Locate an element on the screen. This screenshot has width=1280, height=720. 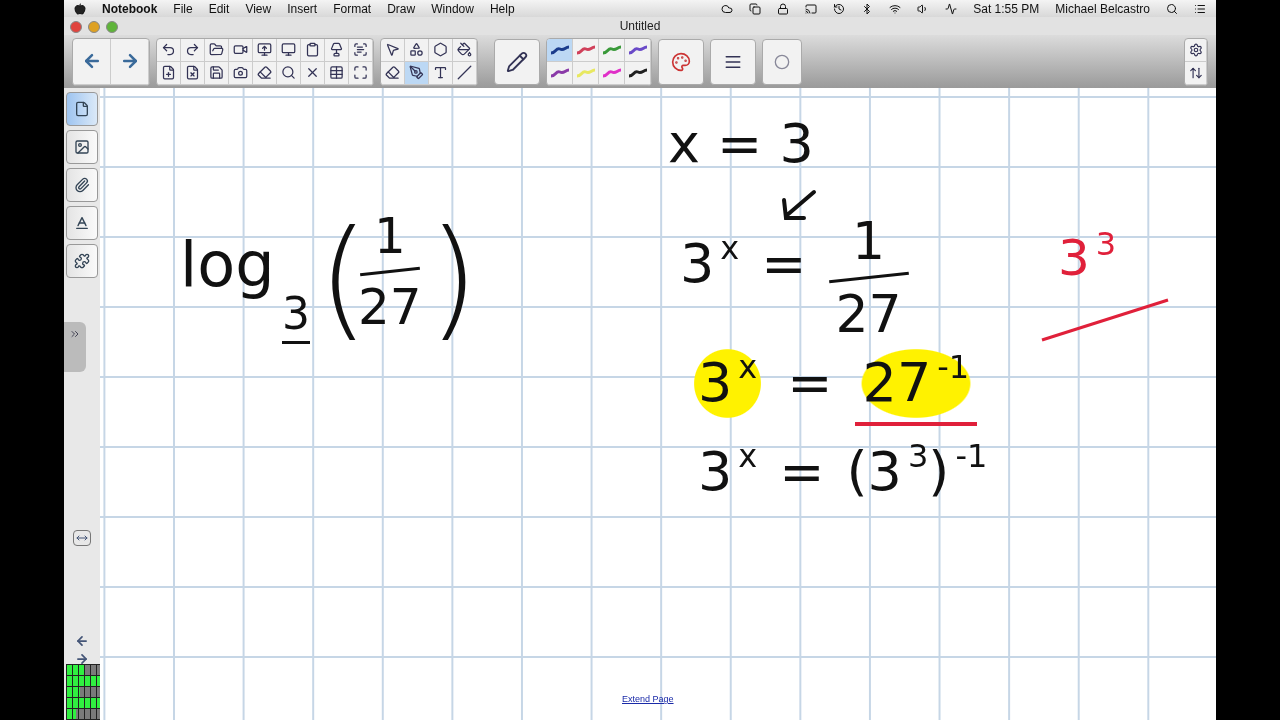
minimize-button is located at coordinates (94, 27).